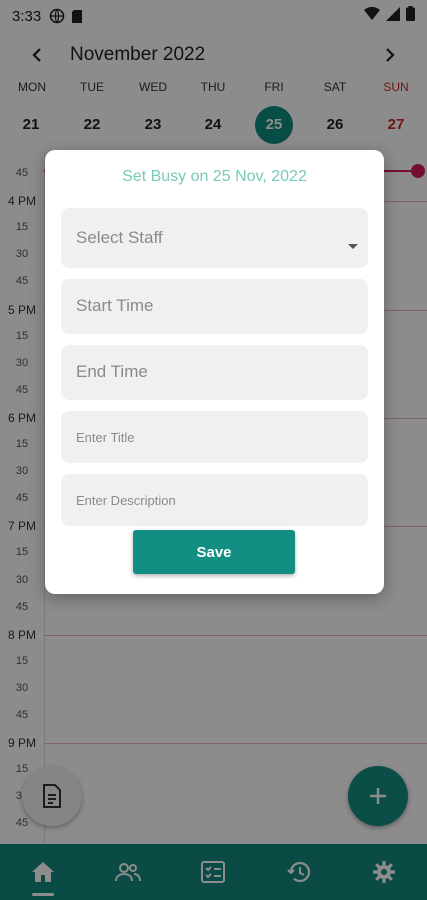 The width and height of the screenshot is (427, 900). What do you see at coordinates (214, 552) in the screenshot?
I see `save-button: Save` at bounding box center [214, 552].